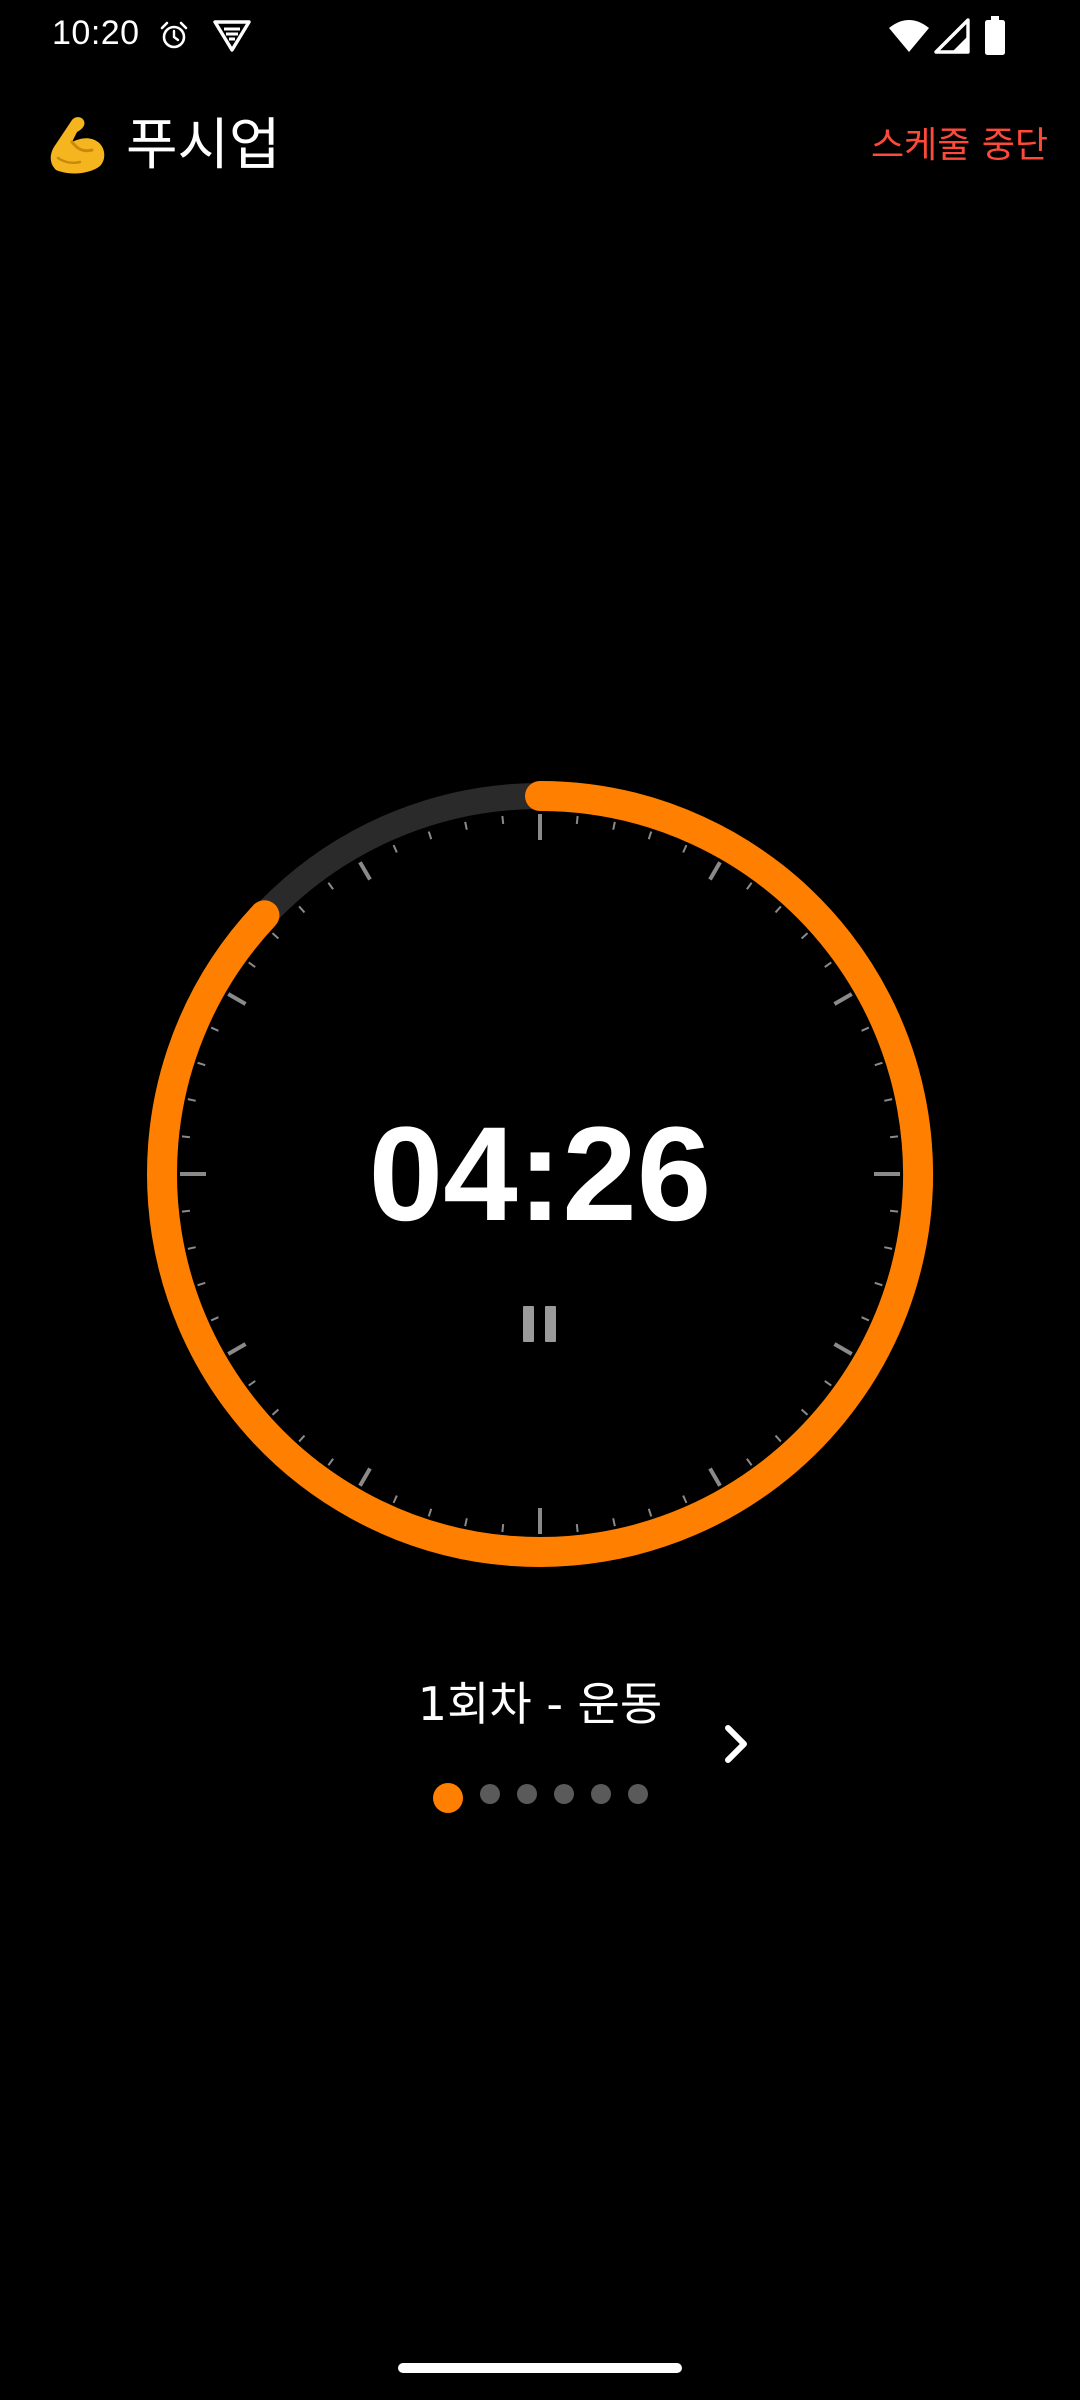 This screenshot has height=2400, width=1080. I want to click on chevron-right-icon, so click(736, 1744).